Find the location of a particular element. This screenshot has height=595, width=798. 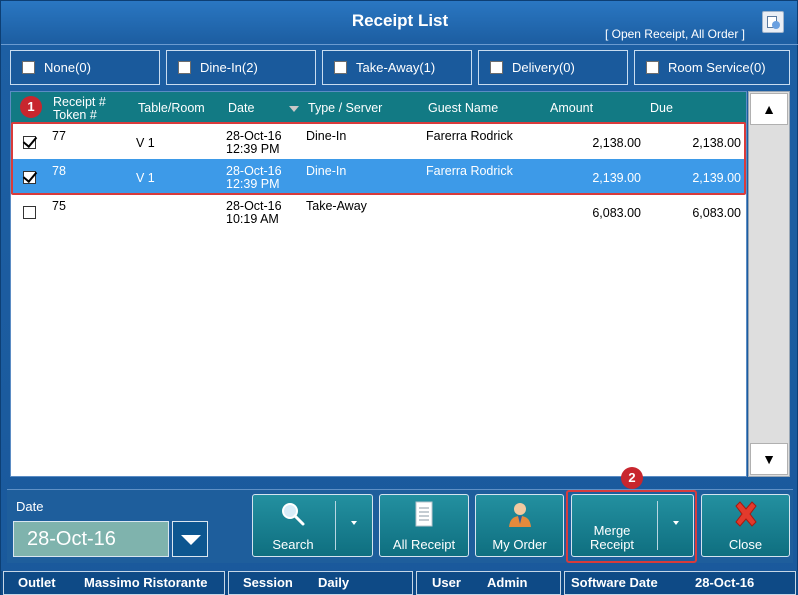

all-receipt-label: All Receipt is located at coordinates (424, 544).